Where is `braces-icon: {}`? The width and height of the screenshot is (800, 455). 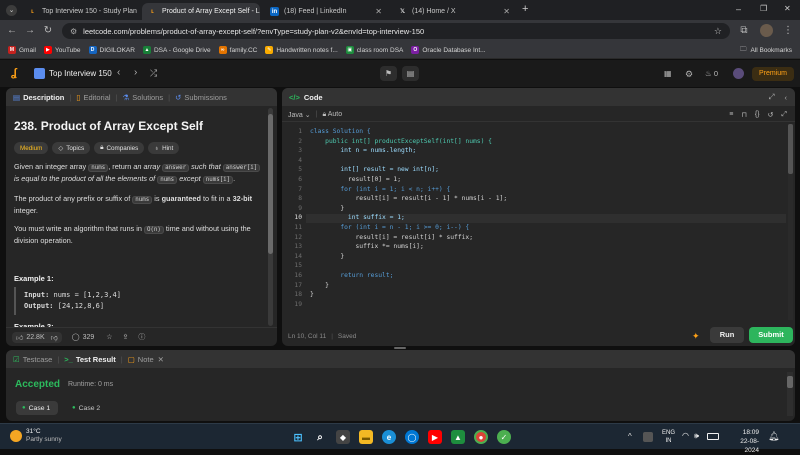 braces-icon: {} is located at coordinates (757, 114).